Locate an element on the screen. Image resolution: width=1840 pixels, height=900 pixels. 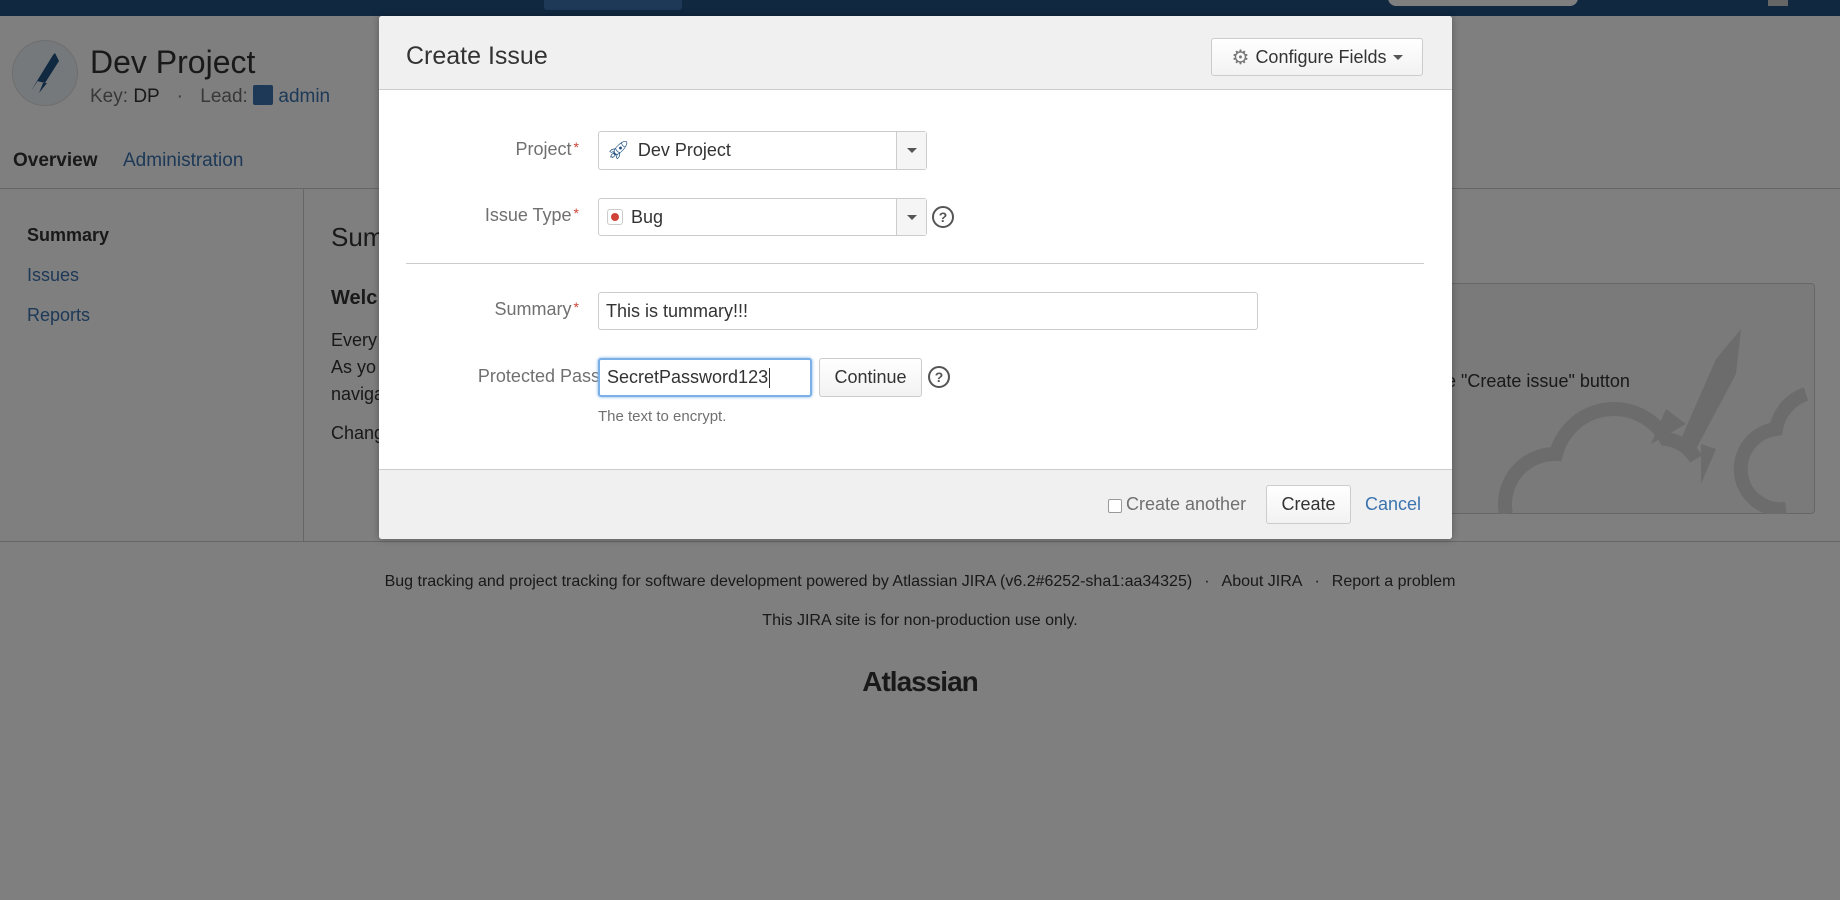
password-description: The text to encrypt. is located at coordinates (662, 416).